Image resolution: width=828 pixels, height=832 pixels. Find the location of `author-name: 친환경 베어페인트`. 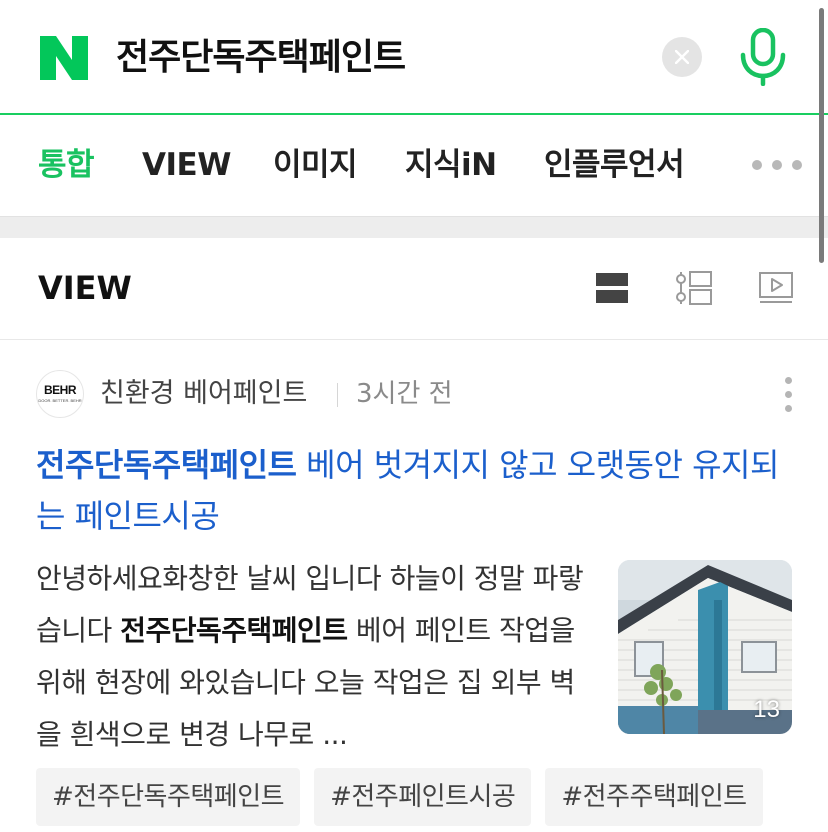

author-name: 친환경 베어페인트 is located at coordinates (203, 394).